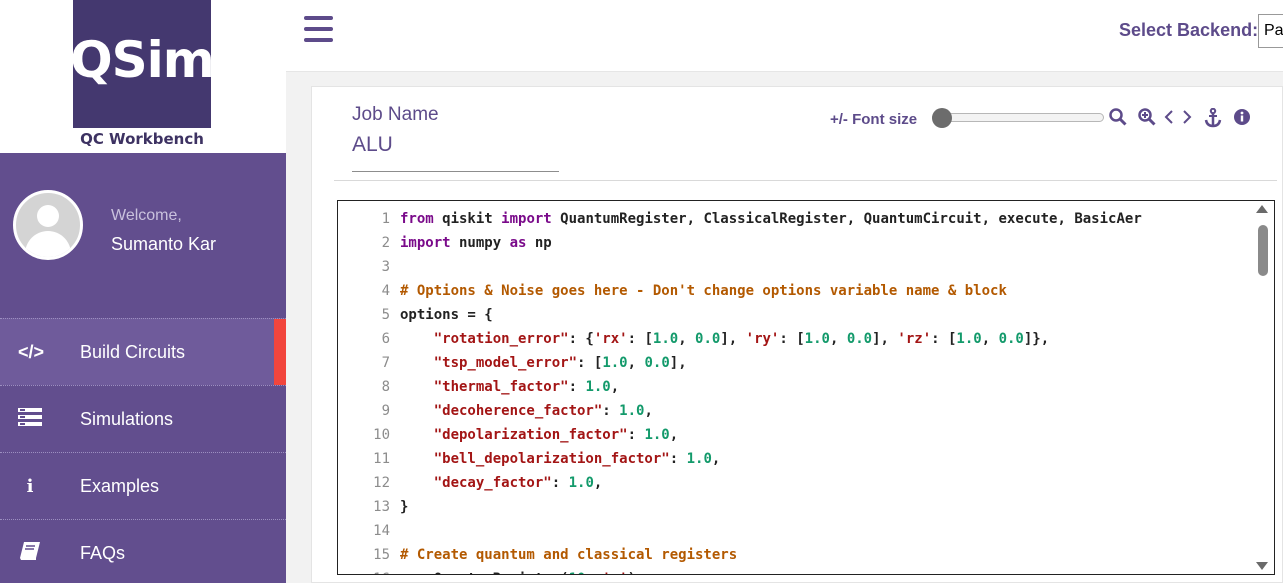 The height and width of the screenshot is (586, 1283). I want to click on backend-label: Select Backend:, so click(1189, 30).